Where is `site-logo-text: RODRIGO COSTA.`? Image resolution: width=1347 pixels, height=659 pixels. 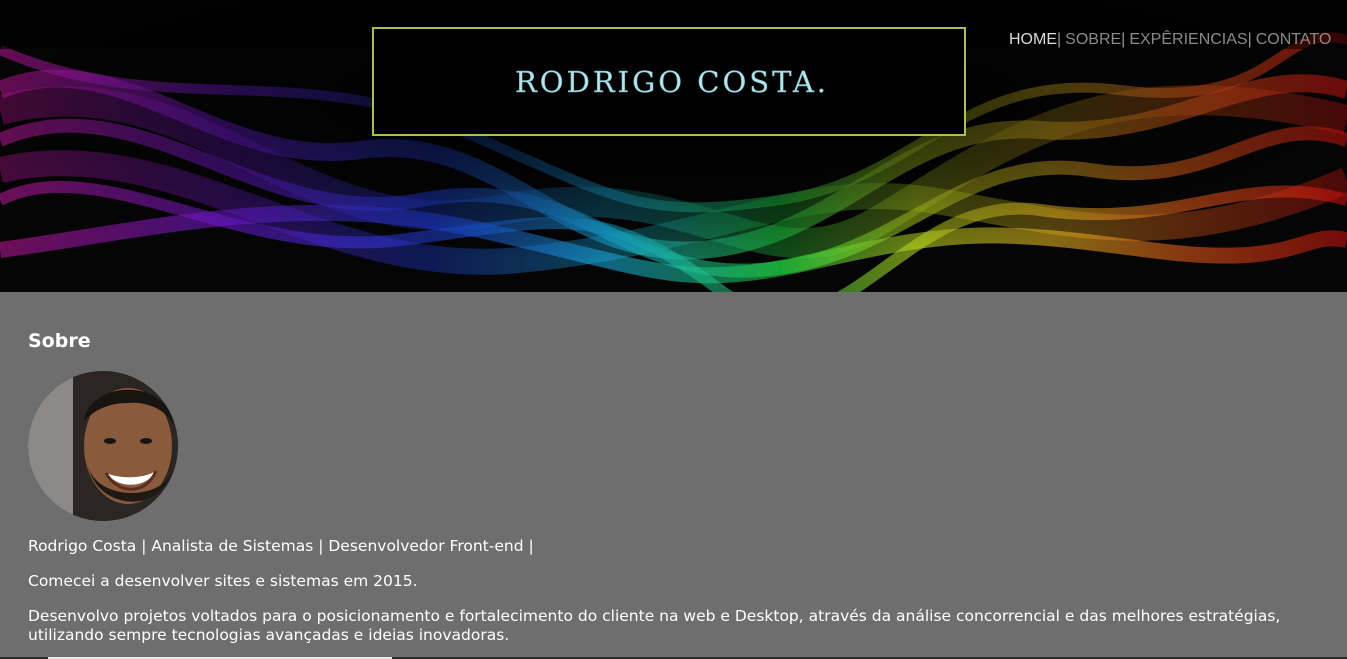
site-logo-text: RODRIGO COSTA. is located at coordinates (672, 81).